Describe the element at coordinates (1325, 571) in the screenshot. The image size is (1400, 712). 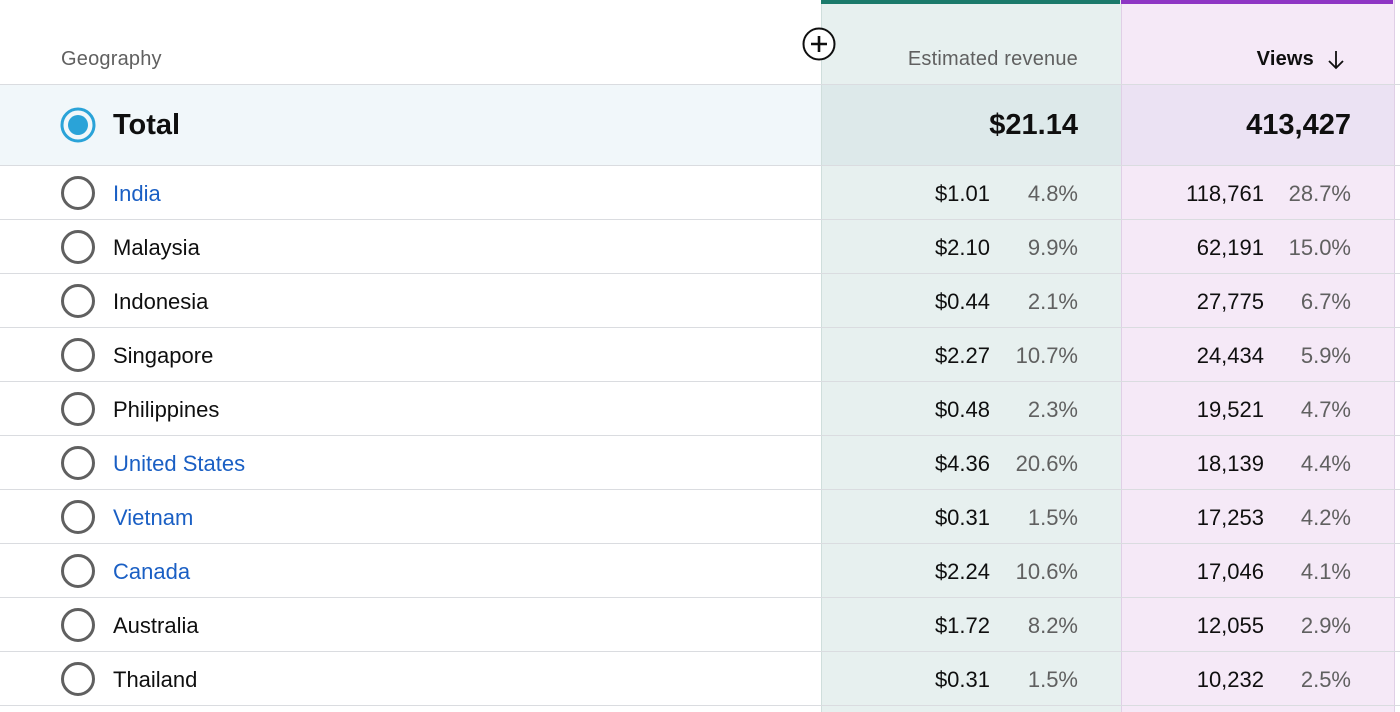
I see `views-percent: 4.1%` at that location.